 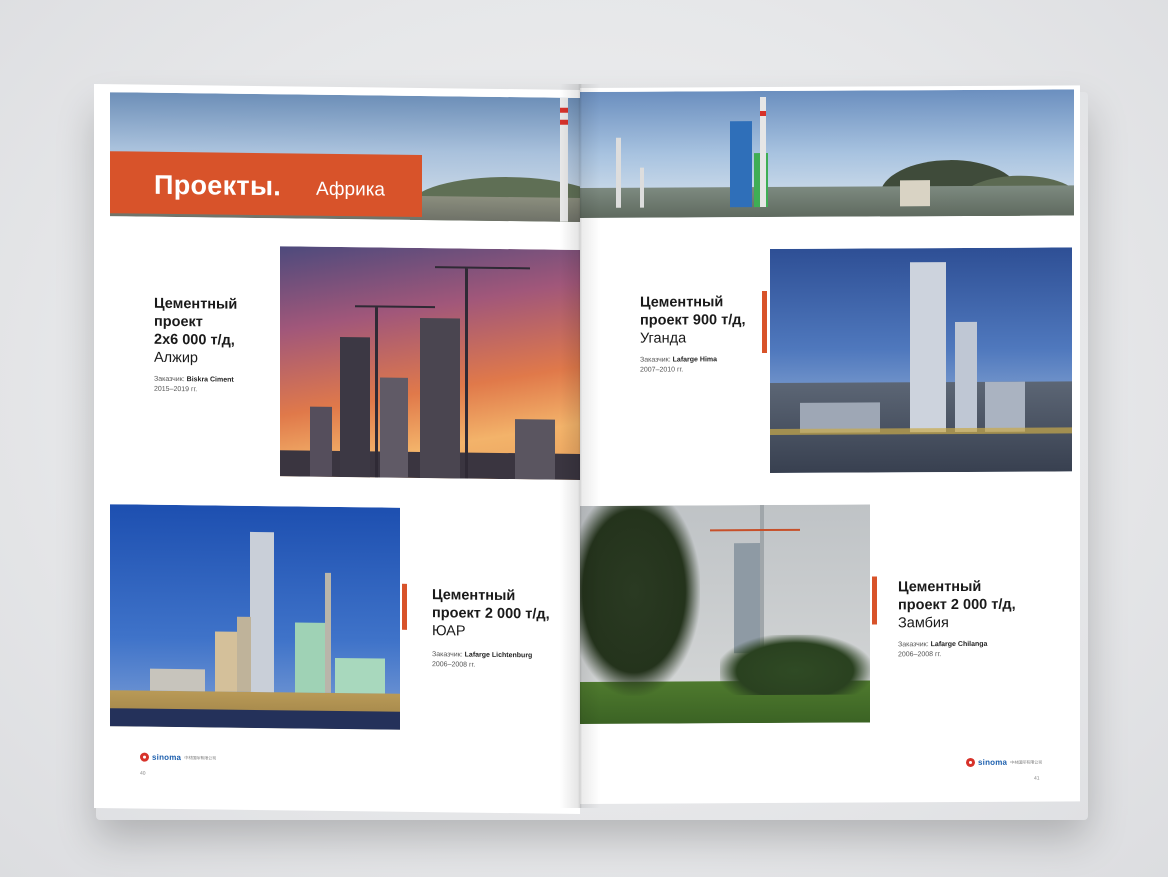 What do you see at coordinates (404, 606) in the screenshot?
I see `project-3-accent` at bounding box center [404, 606].